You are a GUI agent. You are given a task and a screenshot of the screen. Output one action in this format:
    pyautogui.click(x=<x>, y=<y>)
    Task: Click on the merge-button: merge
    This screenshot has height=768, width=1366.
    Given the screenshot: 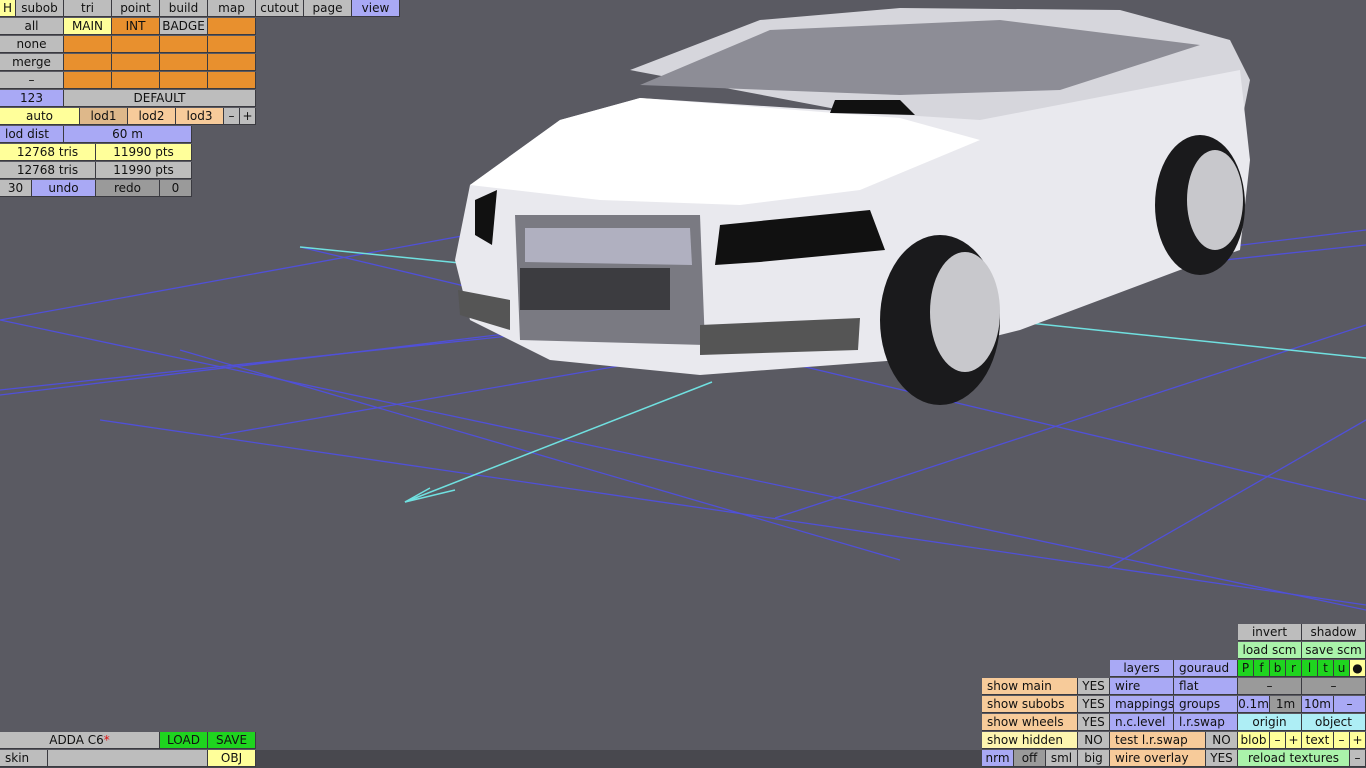 What is the action you would take?
    pyautogui.click(x=32, y=62)
    